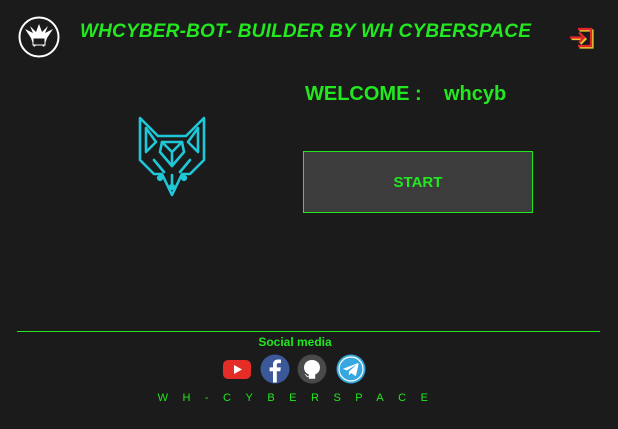 The width and height of the screenshot is (618, 429). I want to click on username-value: whcyb, so click(475, 94).